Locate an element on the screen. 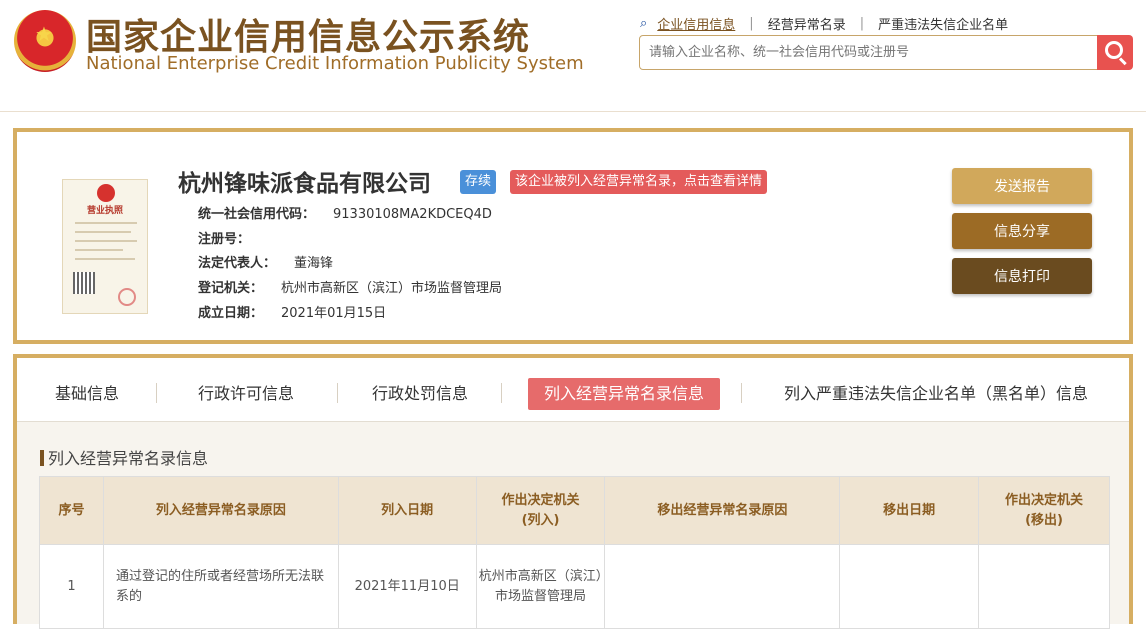  inclusion-authority-cell: 杭州市高新区（滨江）市场监督管理局 is located at coordinates (540, 586).